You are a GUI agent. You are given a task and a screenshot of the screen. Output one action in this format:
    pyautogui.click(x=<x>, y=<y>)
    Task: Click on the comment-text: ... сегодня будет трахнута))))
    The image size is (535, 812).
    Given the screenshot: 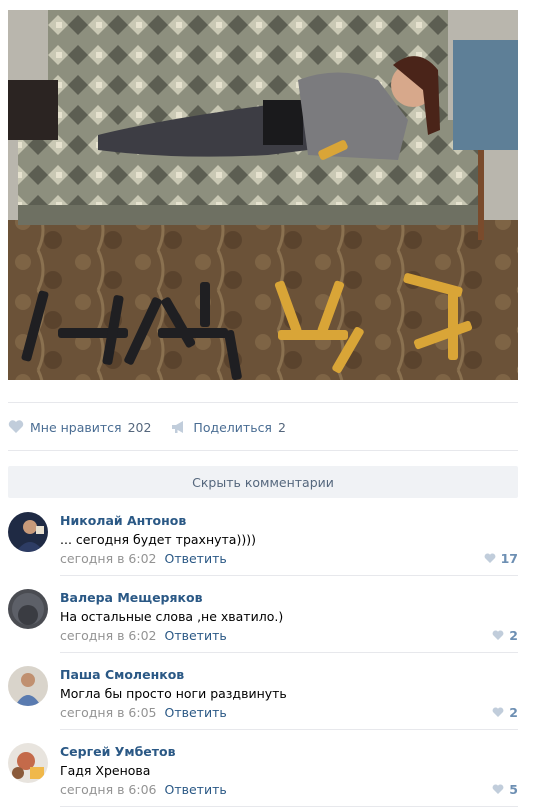 What is the action you would take?
    pyautogui.click(x=158, y=539)
    